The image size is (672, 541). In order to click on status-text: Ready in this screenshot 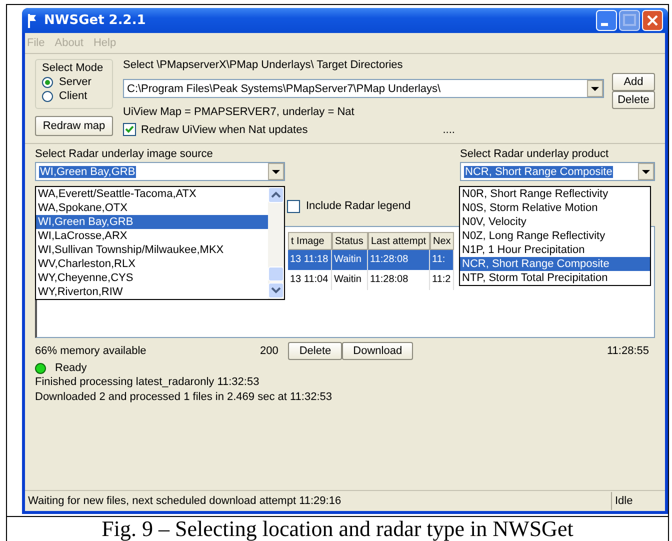, I will do `click(71, 368)`.